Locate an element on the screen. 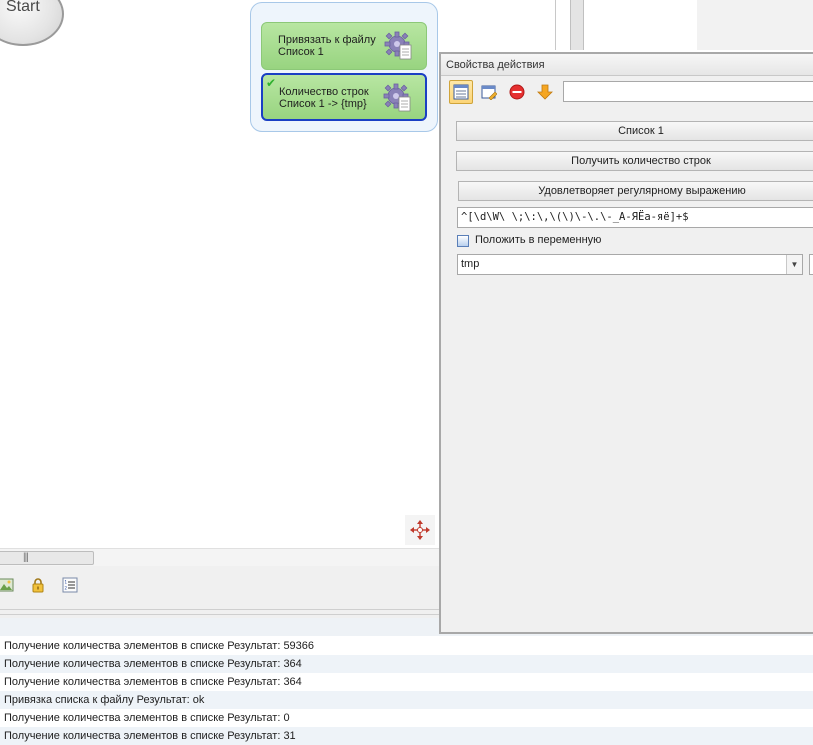  horizontal-scrollbar: ||| is located at coordinates (220, 557).